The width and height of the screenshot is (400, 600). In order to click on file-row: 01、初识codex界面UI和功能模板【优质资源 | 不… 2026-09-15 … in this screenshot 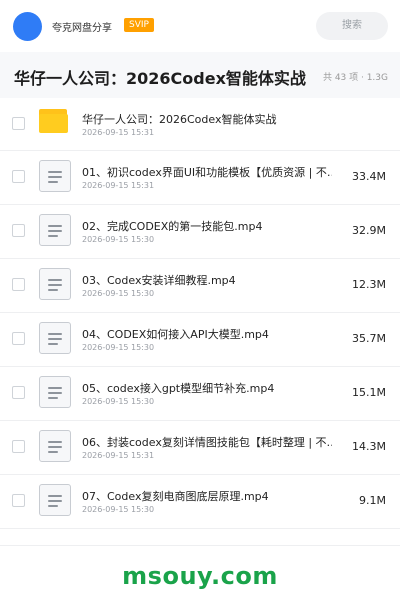, I will do `click(200, 178)`.